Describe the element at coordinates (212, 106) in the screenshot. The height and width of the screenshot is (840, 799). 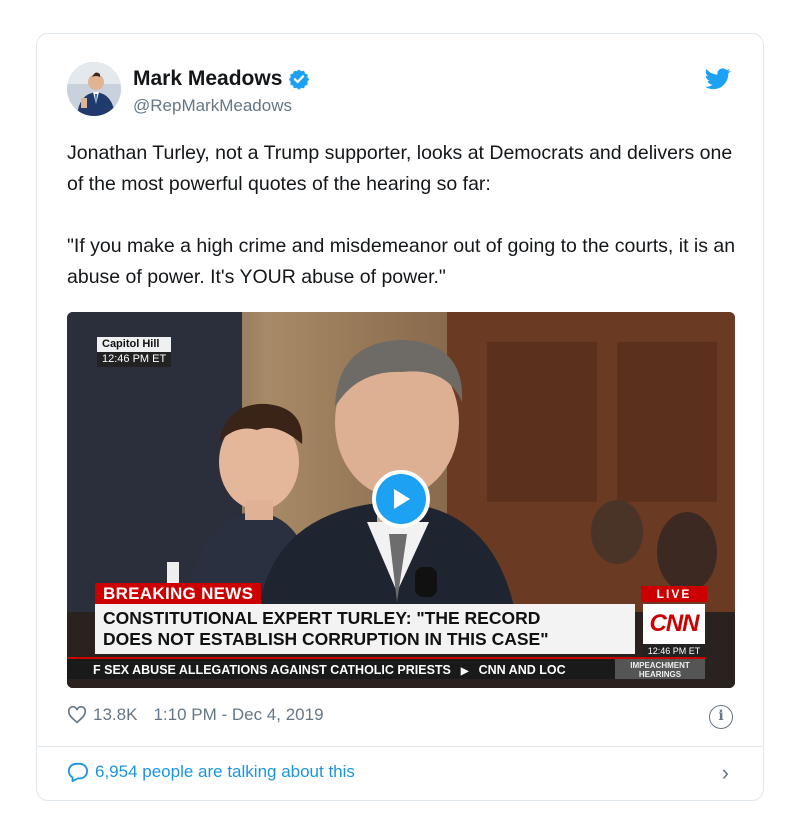
I see `author-handle: @RepMarkMeadows` at that location.